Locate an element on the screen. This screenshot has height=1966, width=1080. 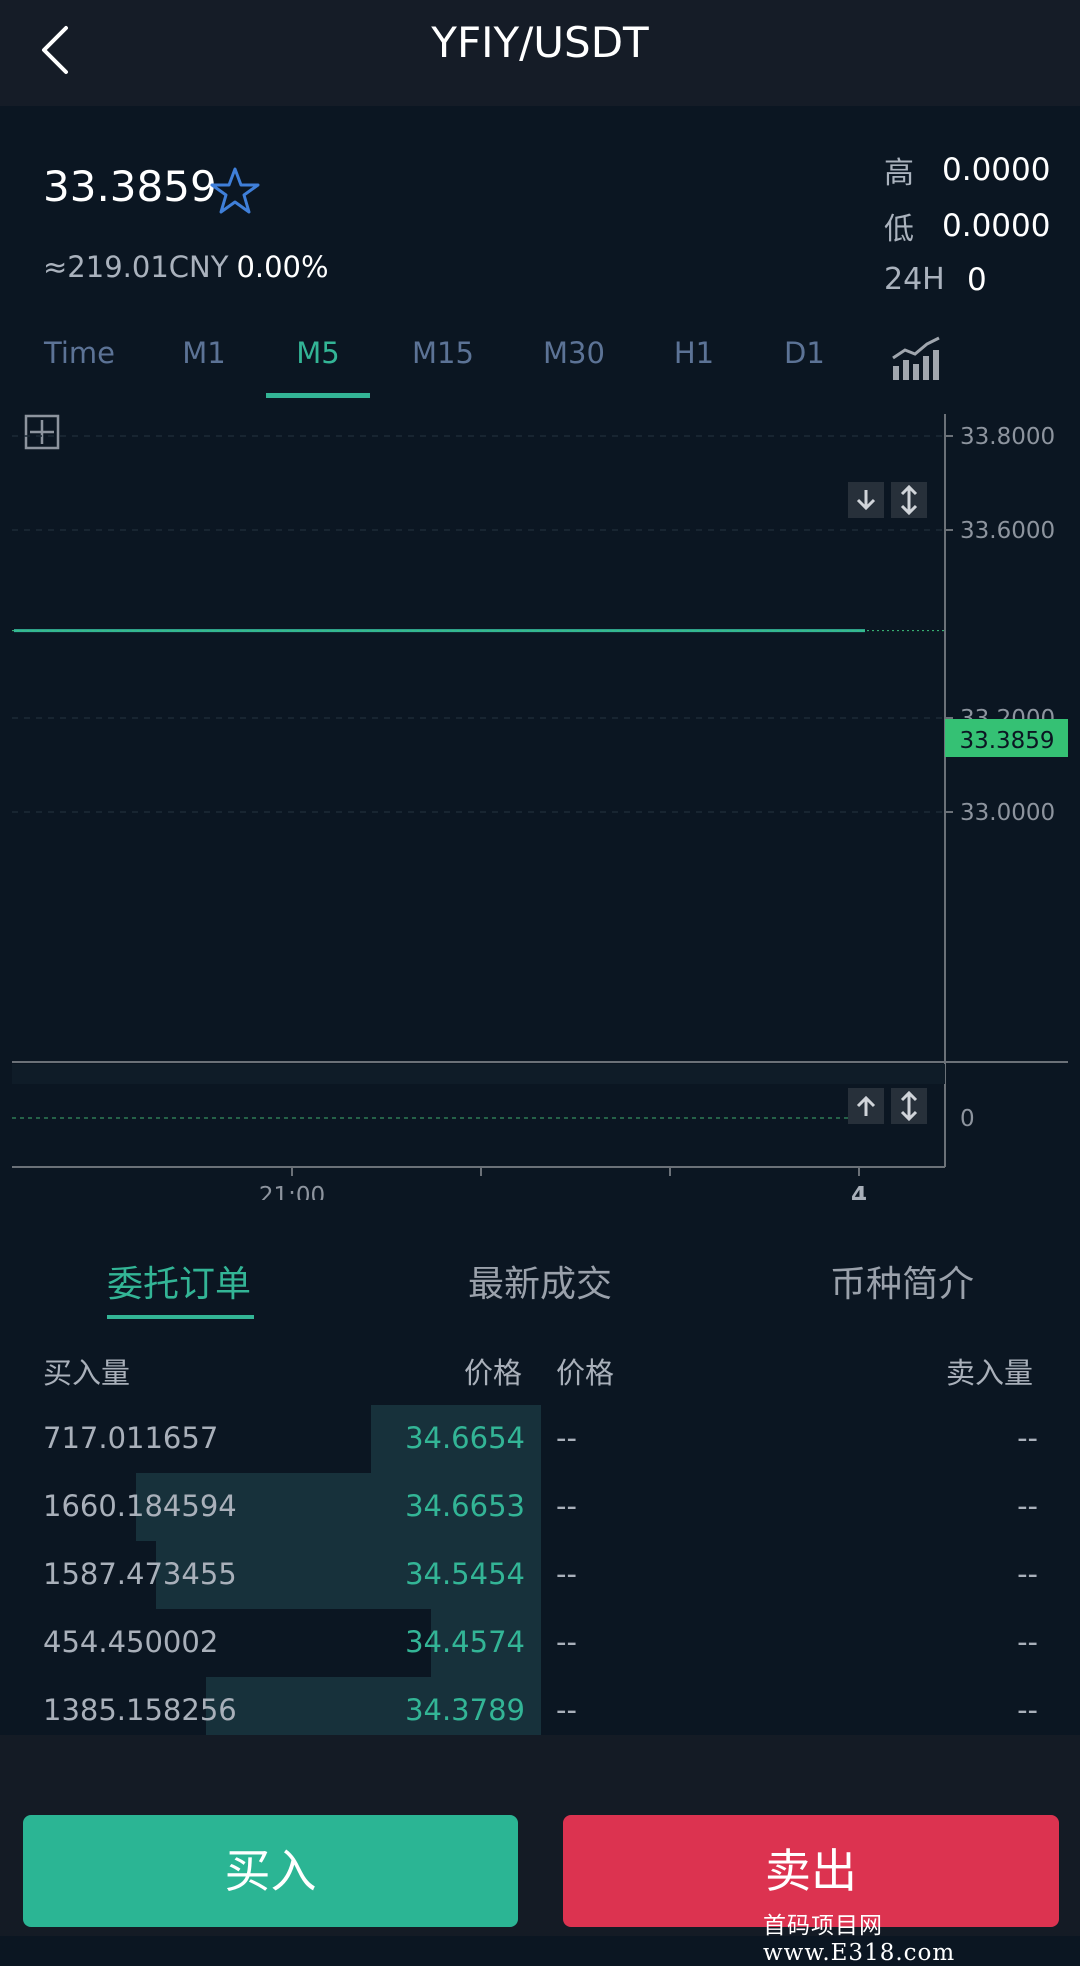
scroll-up-button is located at coordinates (866, 1106).